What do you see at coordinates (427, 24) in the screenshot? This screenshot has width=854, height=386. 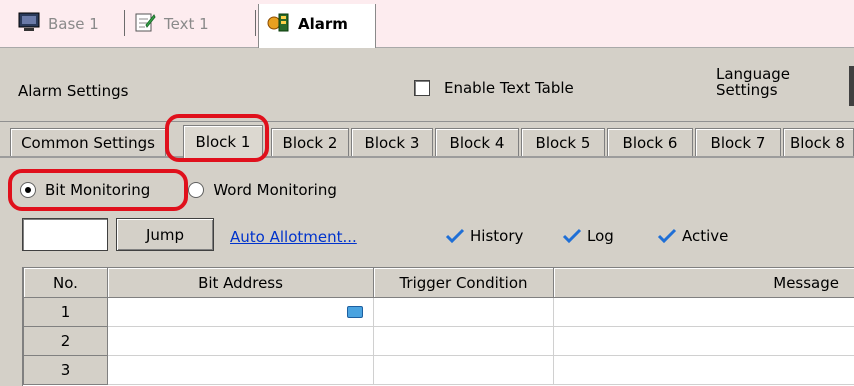 I see `document-tab-bar: Base 1 Text 1 Alarm` at bounding box center [427, 24].